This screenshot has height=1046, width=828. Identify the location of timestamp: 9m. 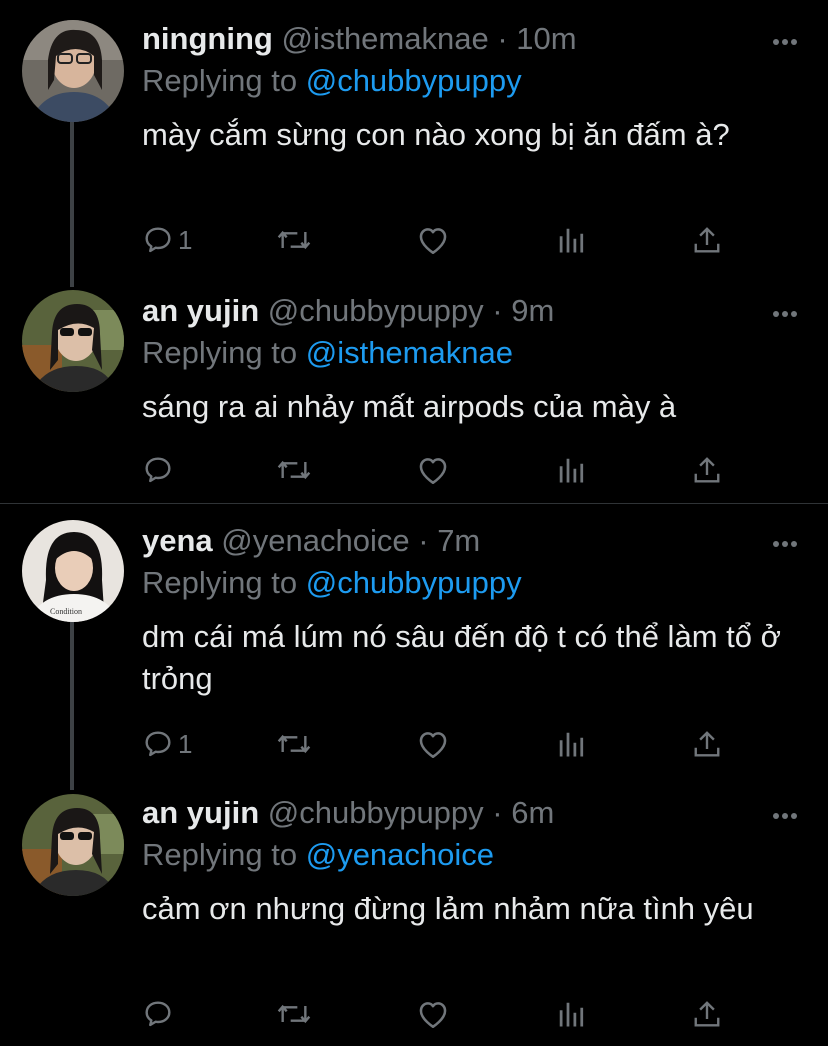
(532, 310).